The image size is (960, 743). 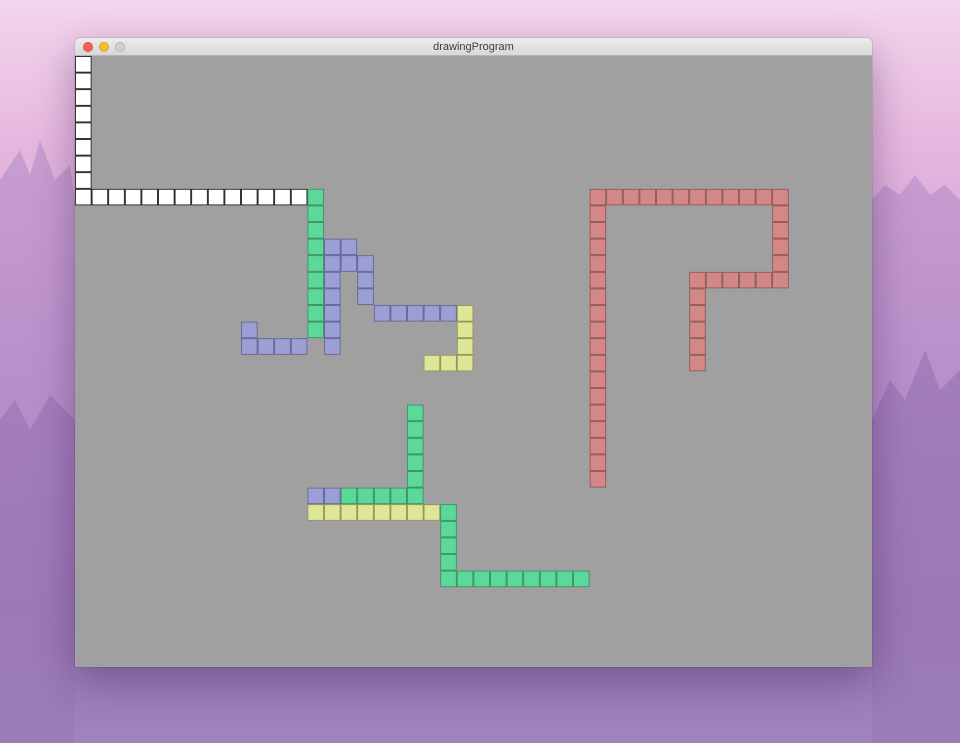 I want to click on window-title: drawingProgram, so click(x=473, y=47).